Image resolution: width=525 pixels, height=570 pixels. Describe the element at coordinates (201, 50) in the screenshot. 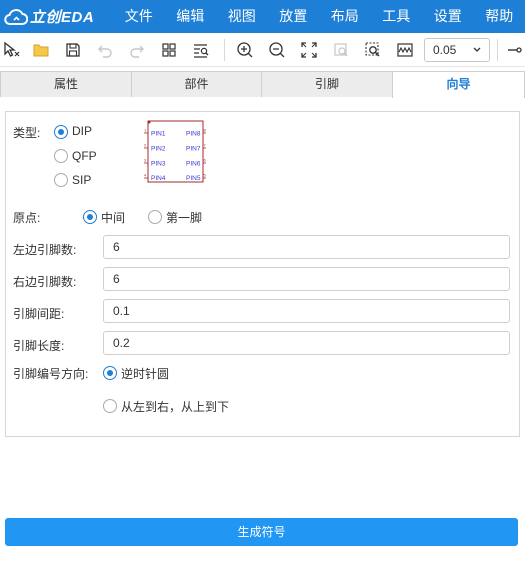

I see `search-list-icon` at that location.